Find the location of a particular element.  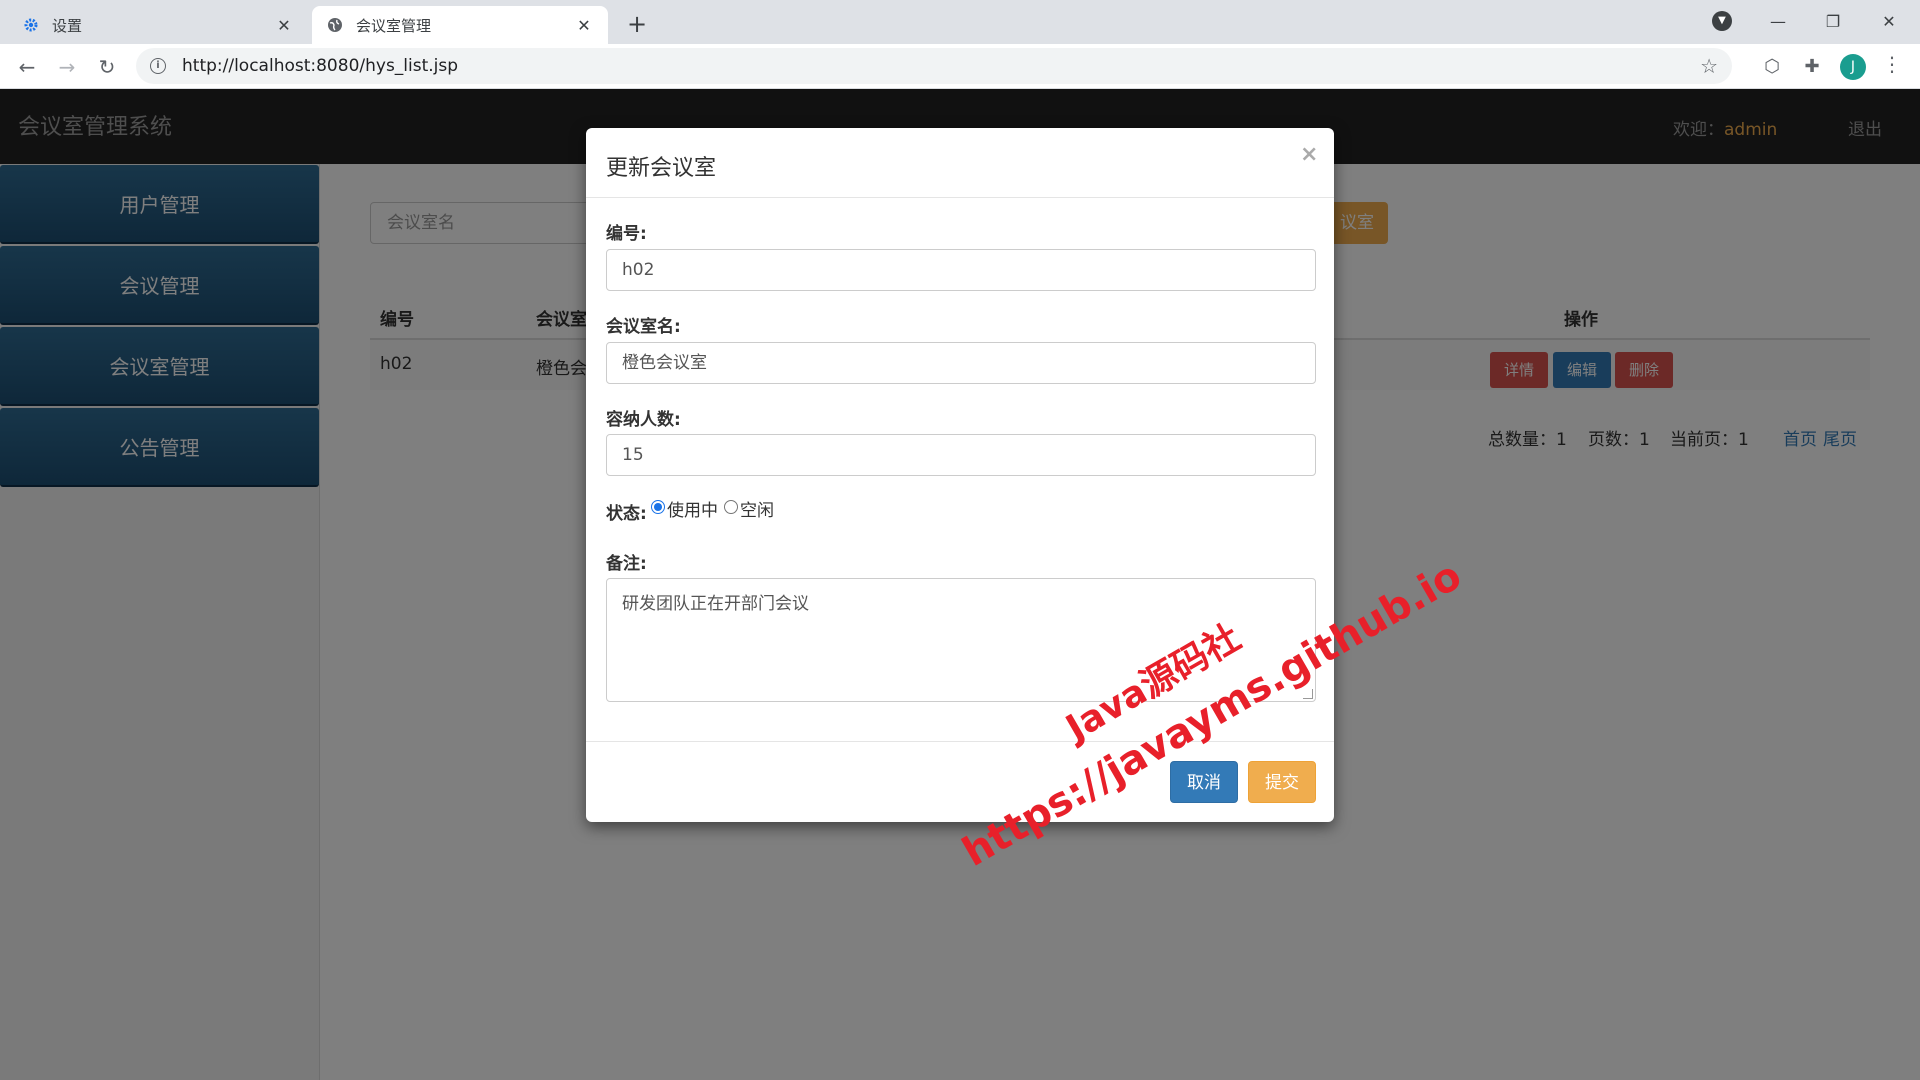

modal-footer-divider is located at coordinates (960, 741).